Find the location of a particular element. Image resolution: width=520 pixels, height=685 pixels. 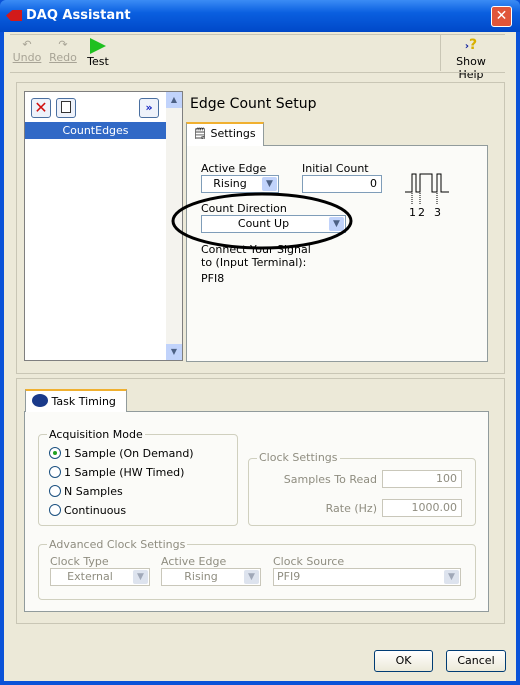

add-channel-button is located at coordinates (66, 108).